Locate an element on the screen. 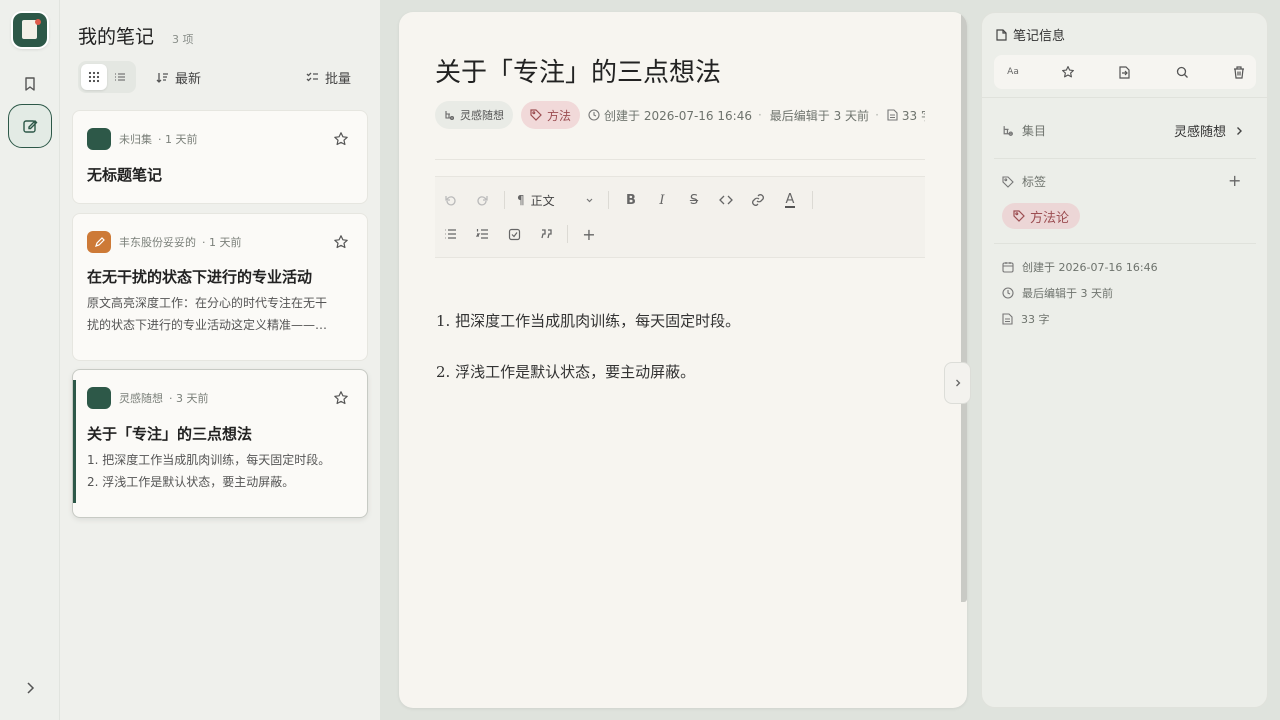  checkbox-icon is located at coordinates (514, 234).